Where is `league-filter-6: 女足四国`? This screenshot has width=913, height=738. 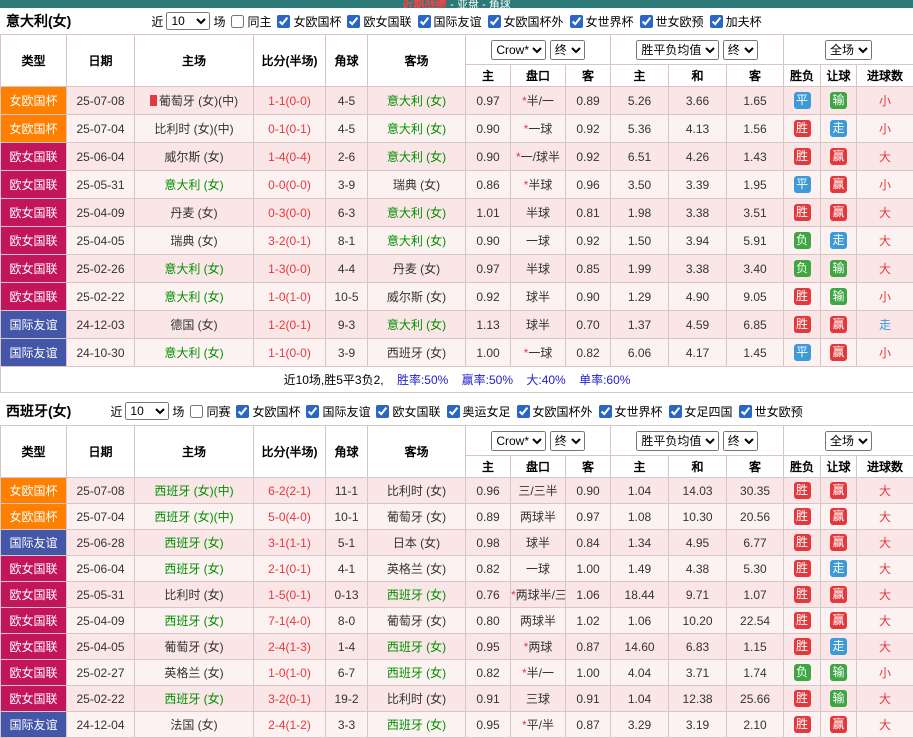
league-filter-6: 女足四国 is located at coordinates (701, 411).